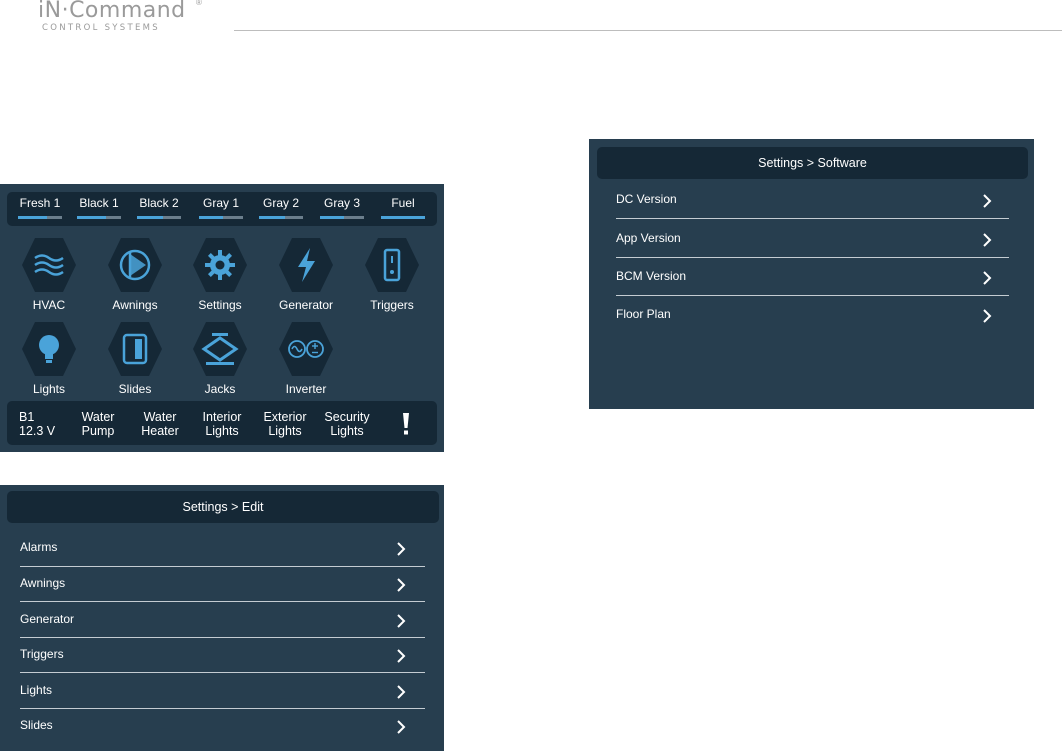  I want to click on interior-lights-toggle: Interior Lights, so click(222, 423).